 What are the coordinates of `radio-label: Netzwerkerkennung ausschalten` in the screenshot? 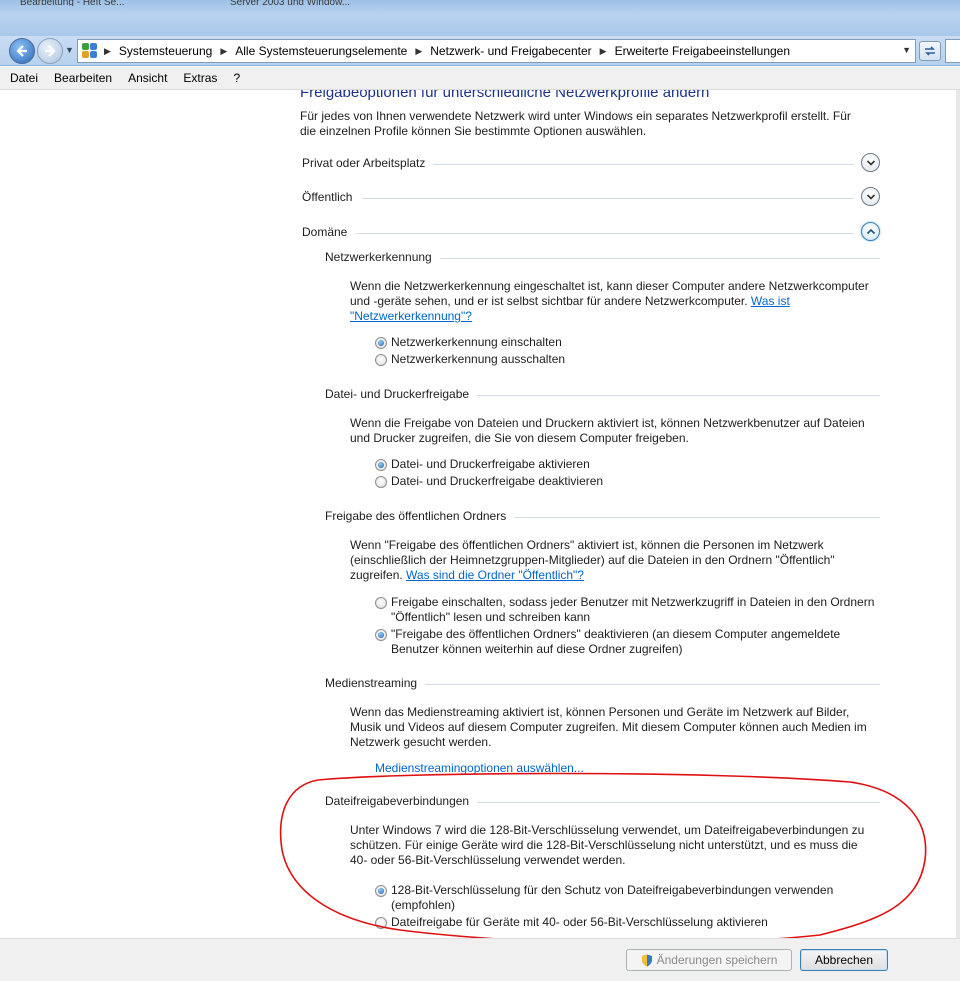 It's located at (478, 359).